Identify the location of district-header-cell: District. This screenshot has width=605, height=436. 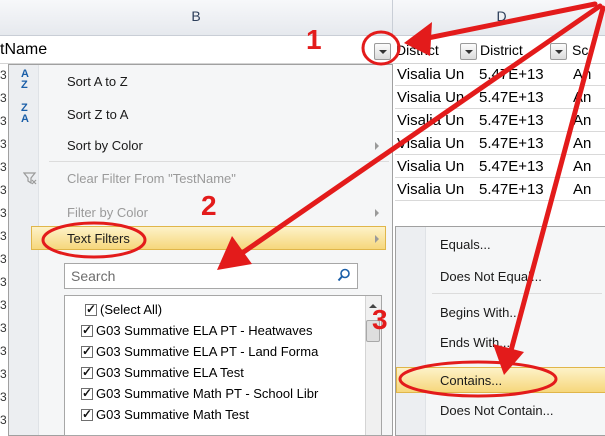
(417, 50).